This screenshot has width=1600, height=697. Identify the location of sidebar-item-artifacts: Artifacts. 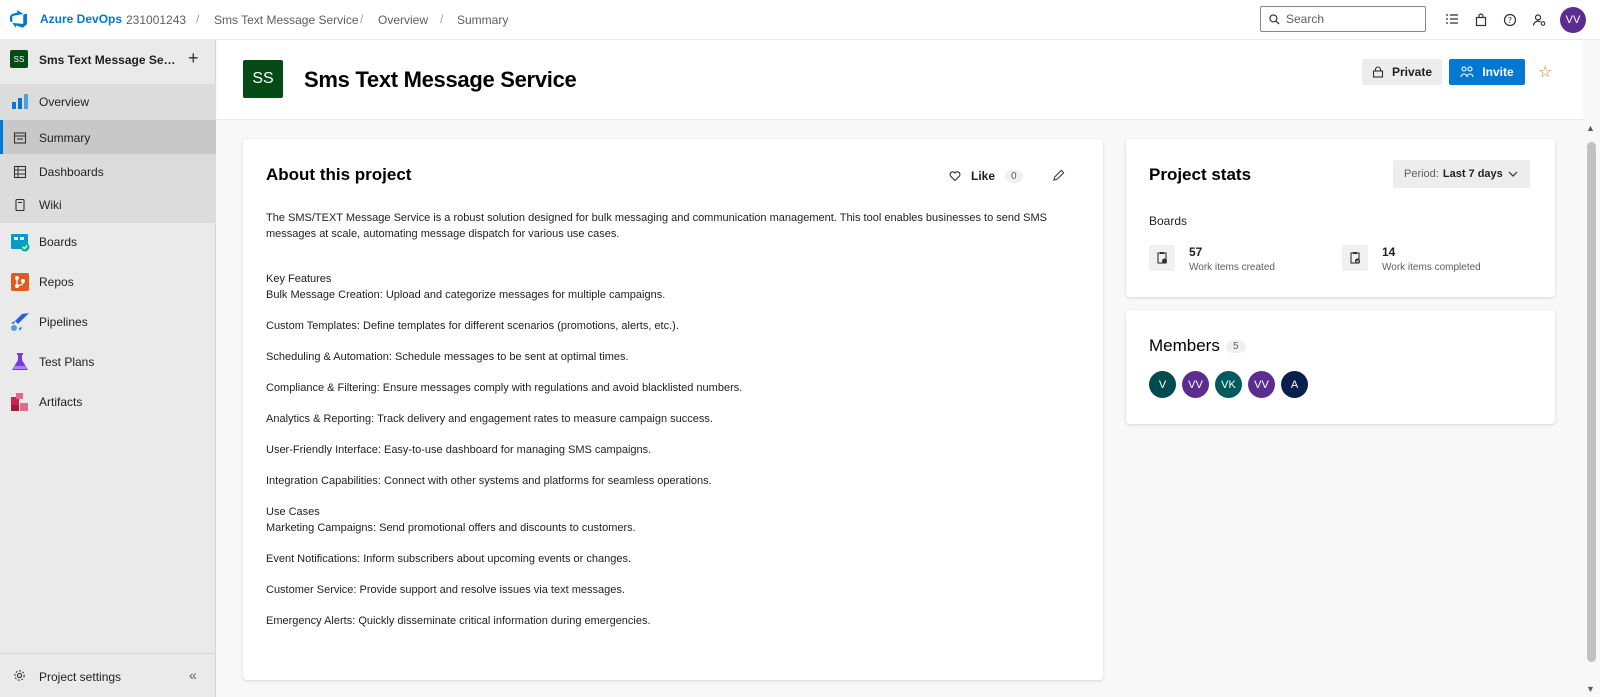
(108, 402).